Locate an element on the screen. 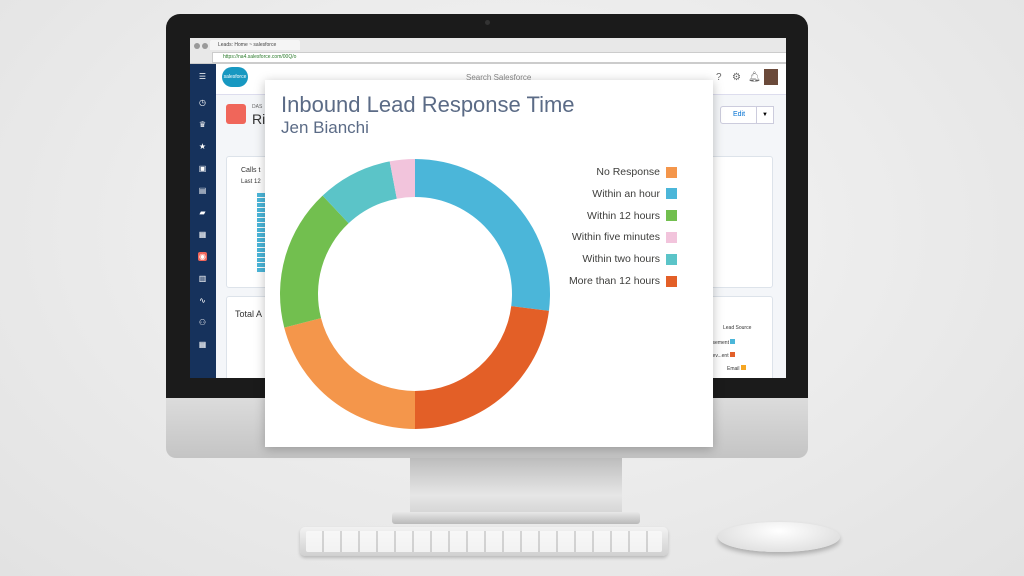  edit-button: Edit is located at coordinates (739, 115).